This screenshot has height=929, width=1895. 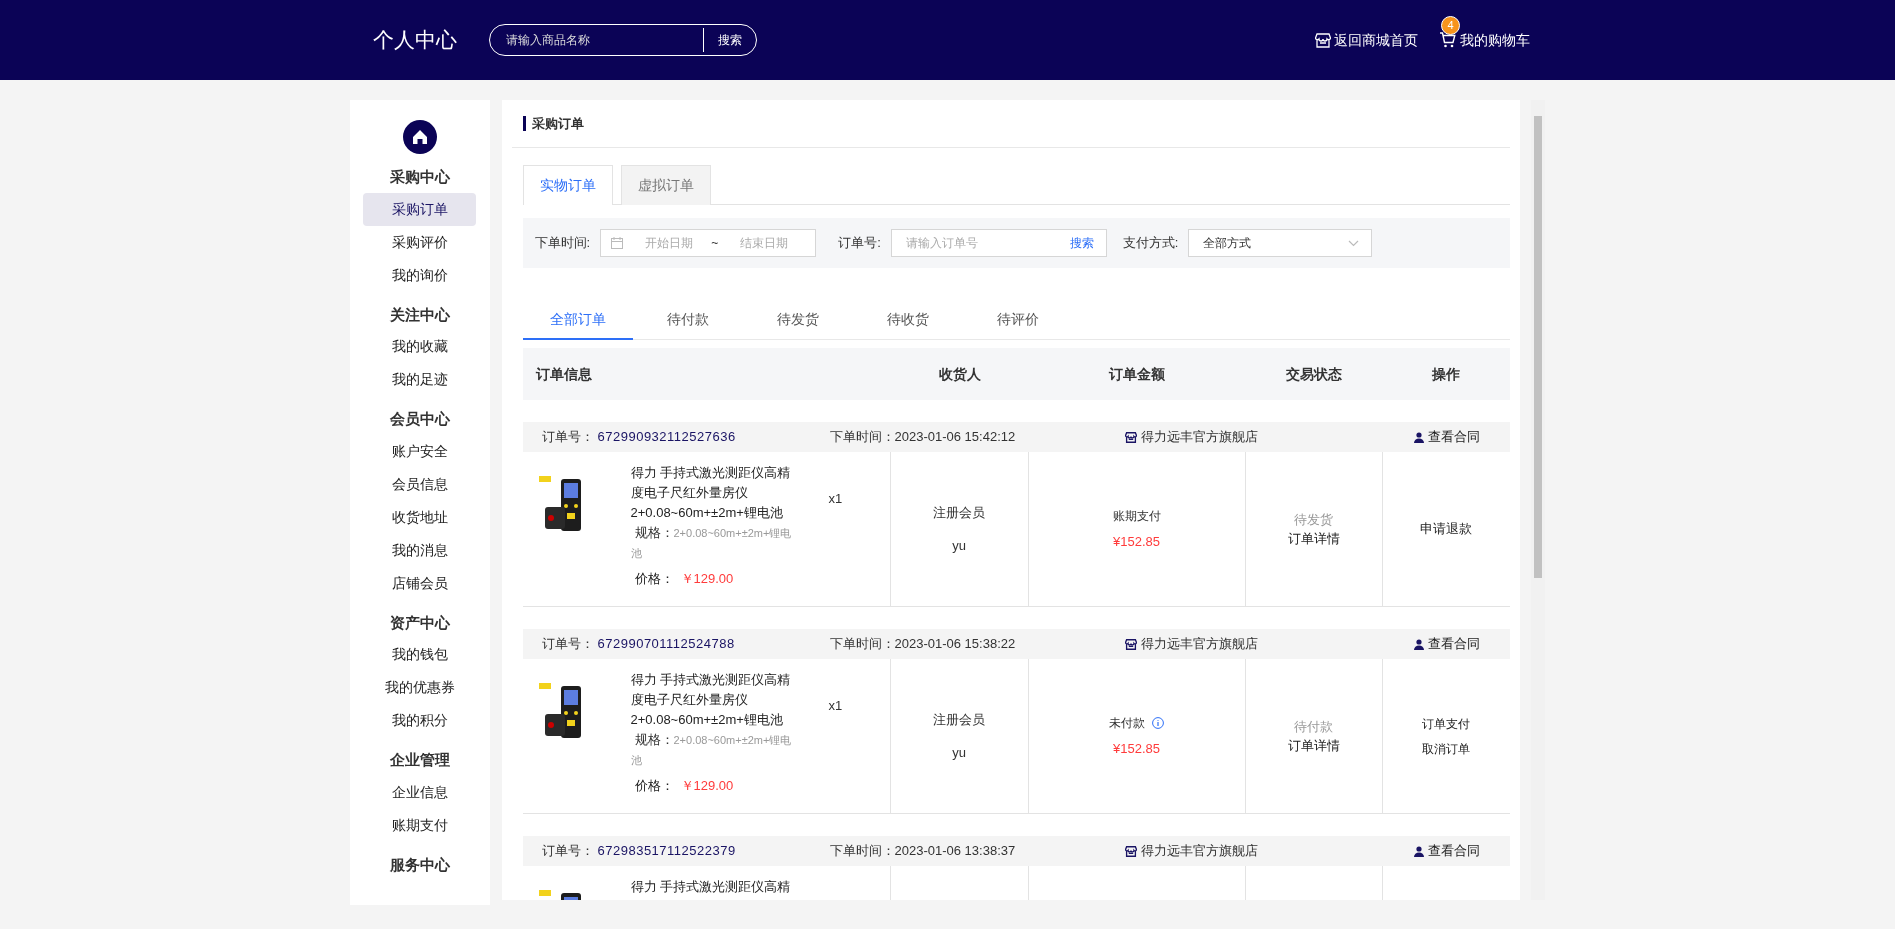 I want to click on sidebar-item: 我的优惠券, so click(x=419, y=687).